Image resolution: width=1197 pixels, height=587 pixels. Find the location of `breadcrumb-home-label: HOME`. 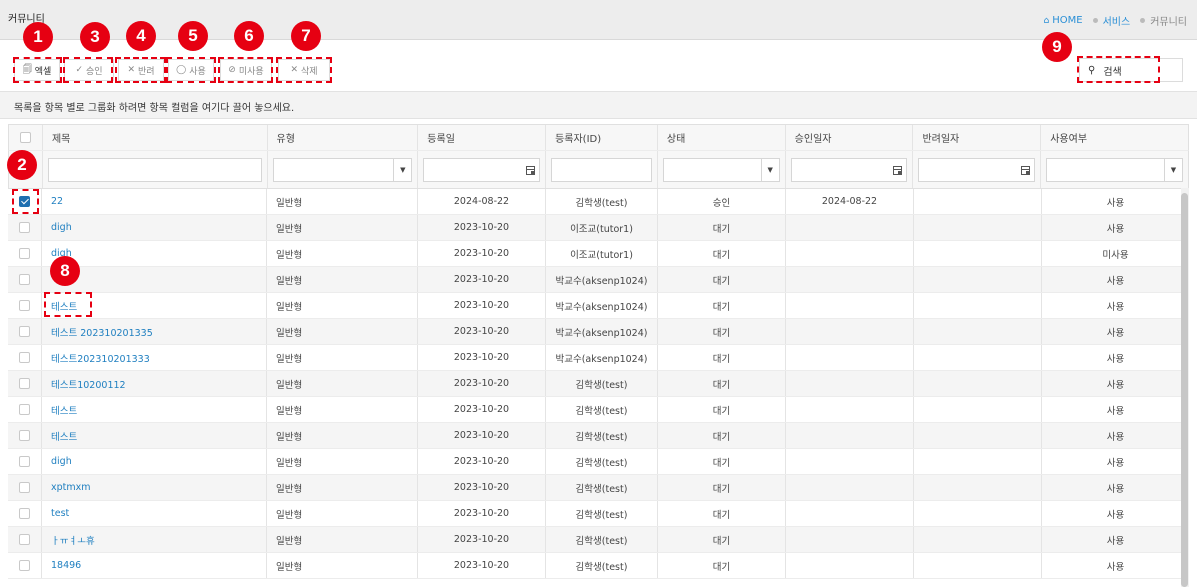

breadcrumb-home-label: HOME is located at coordinates (1067, 20).